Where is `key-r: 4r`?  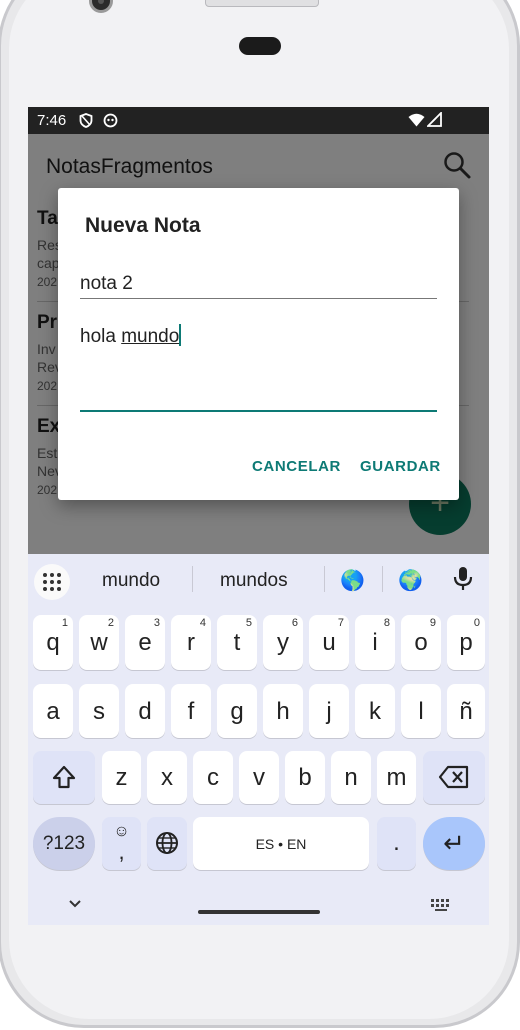
key-r: 4r is located at coordinates (191, 642).